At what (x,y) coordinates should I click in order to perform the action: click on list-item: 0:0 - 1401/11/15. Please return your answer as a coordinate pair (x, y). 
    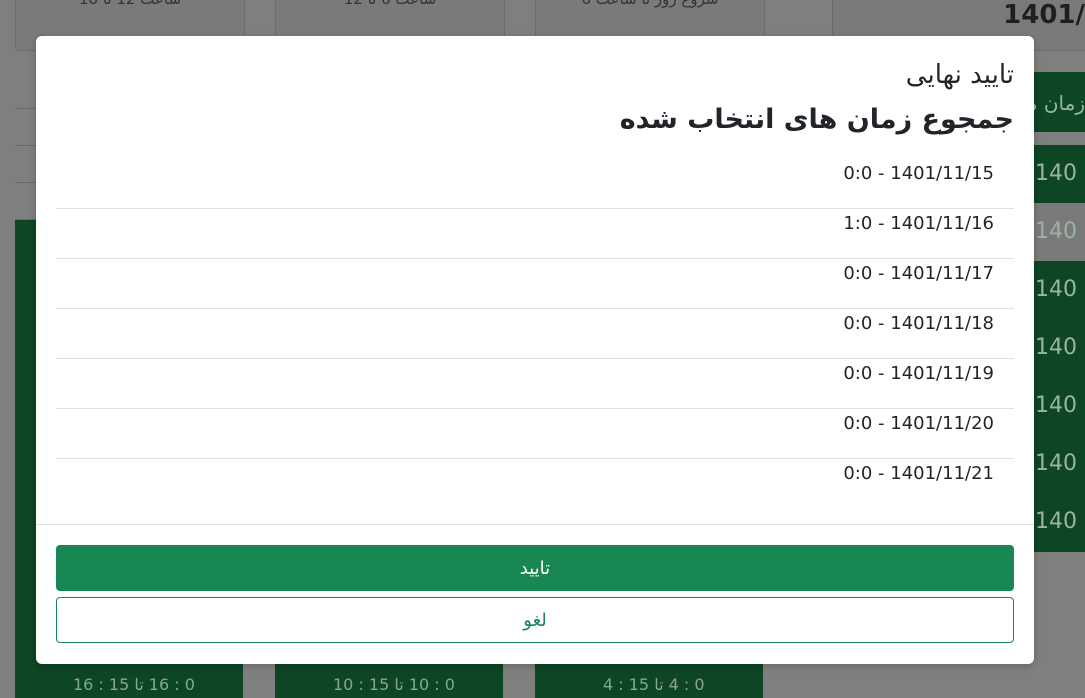
    Looking at the image, I should click on (535, 184).